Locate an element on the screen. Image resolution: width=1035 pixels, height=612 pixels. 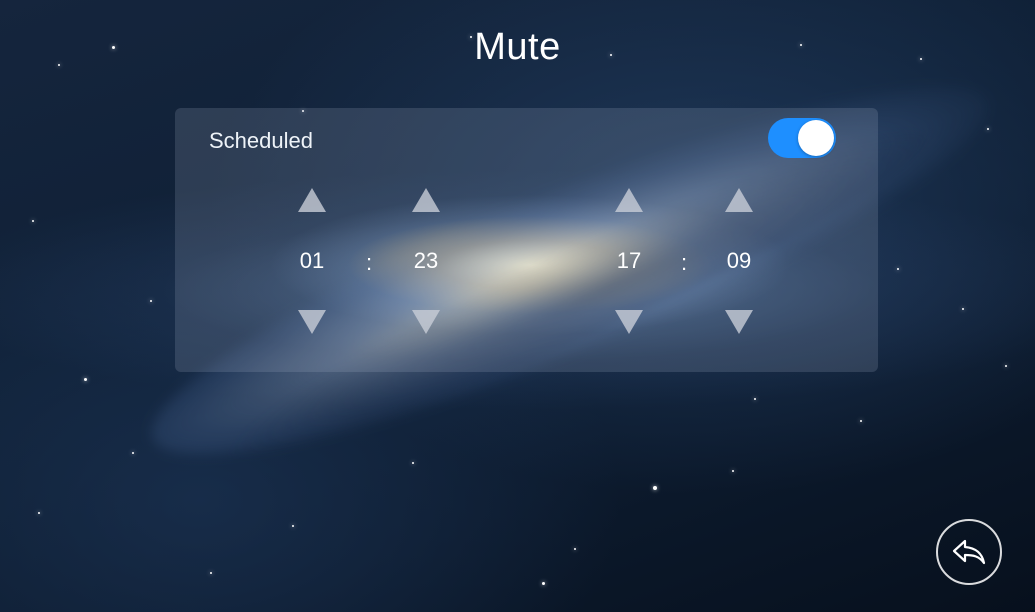
back-arrow-icon is located at coordinates (969, 552).